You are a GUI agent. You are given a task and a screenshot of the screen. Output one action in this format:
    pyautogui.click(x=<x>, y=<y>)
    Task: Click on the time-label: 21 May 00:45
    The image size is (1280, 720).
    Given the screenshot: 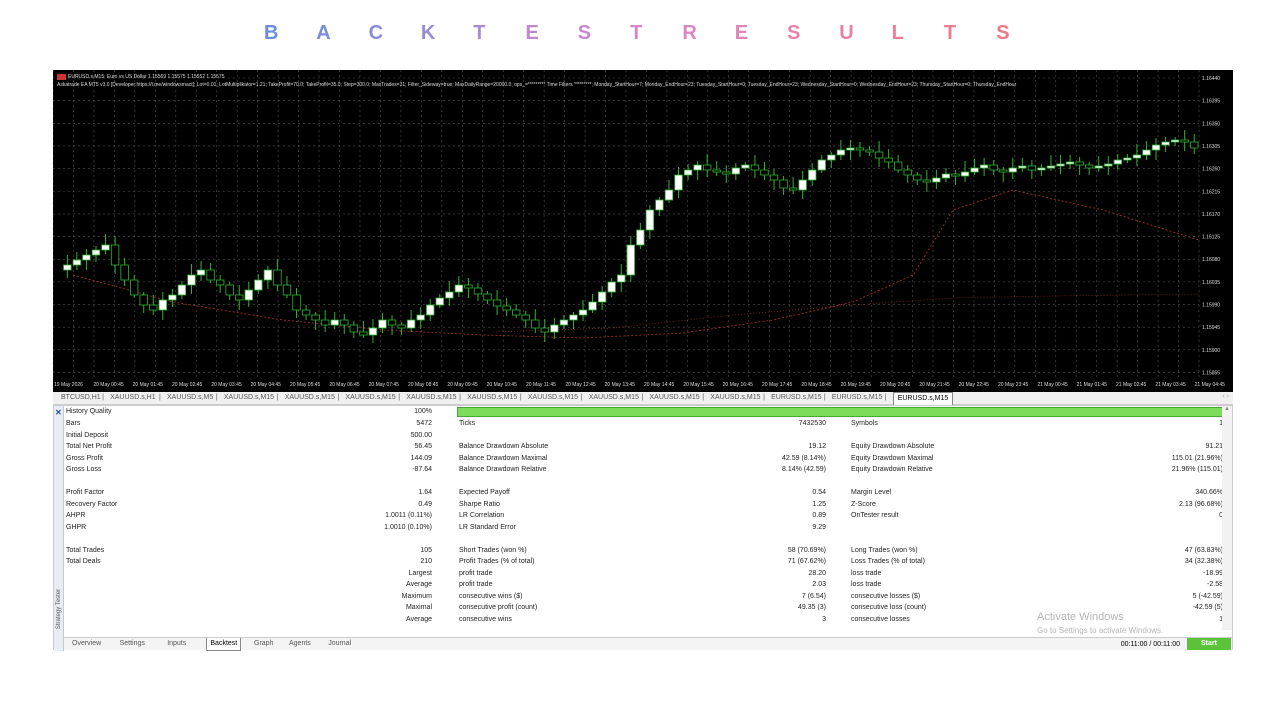 What is the action you would take?
    pyautogui.click(x=1052, y=385)
    